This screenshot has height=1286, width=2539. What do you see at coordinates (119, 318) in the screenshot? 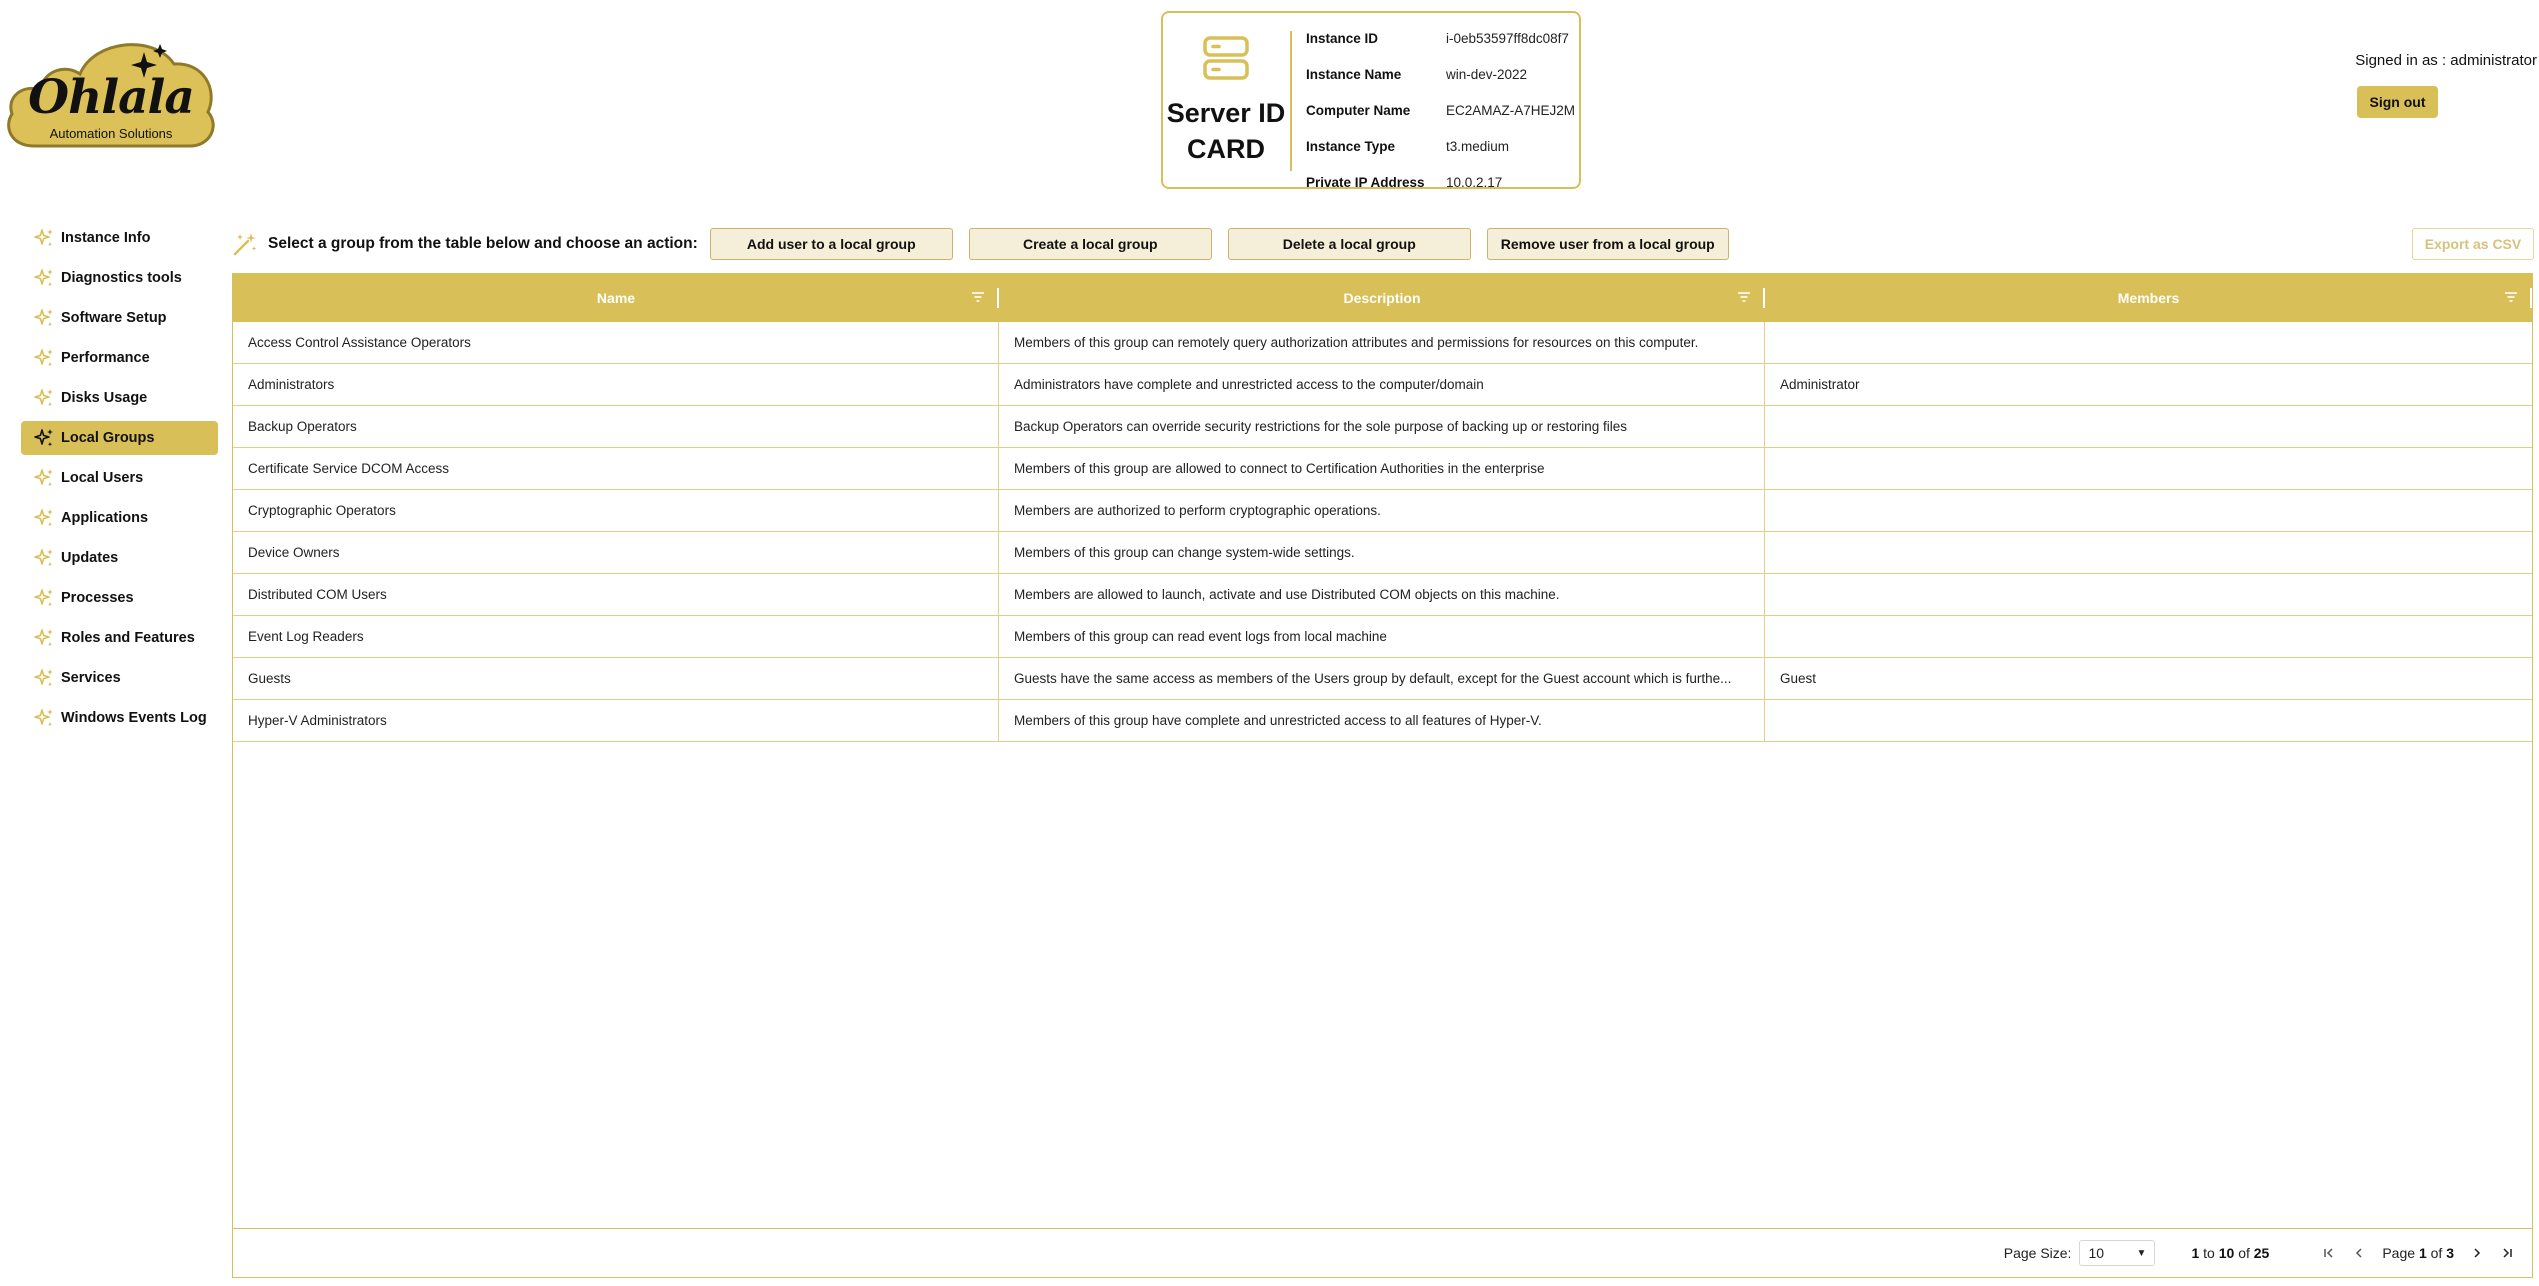
I see `sidebar-item-software-setup: Software Setup` at bounding box center [119, 318].